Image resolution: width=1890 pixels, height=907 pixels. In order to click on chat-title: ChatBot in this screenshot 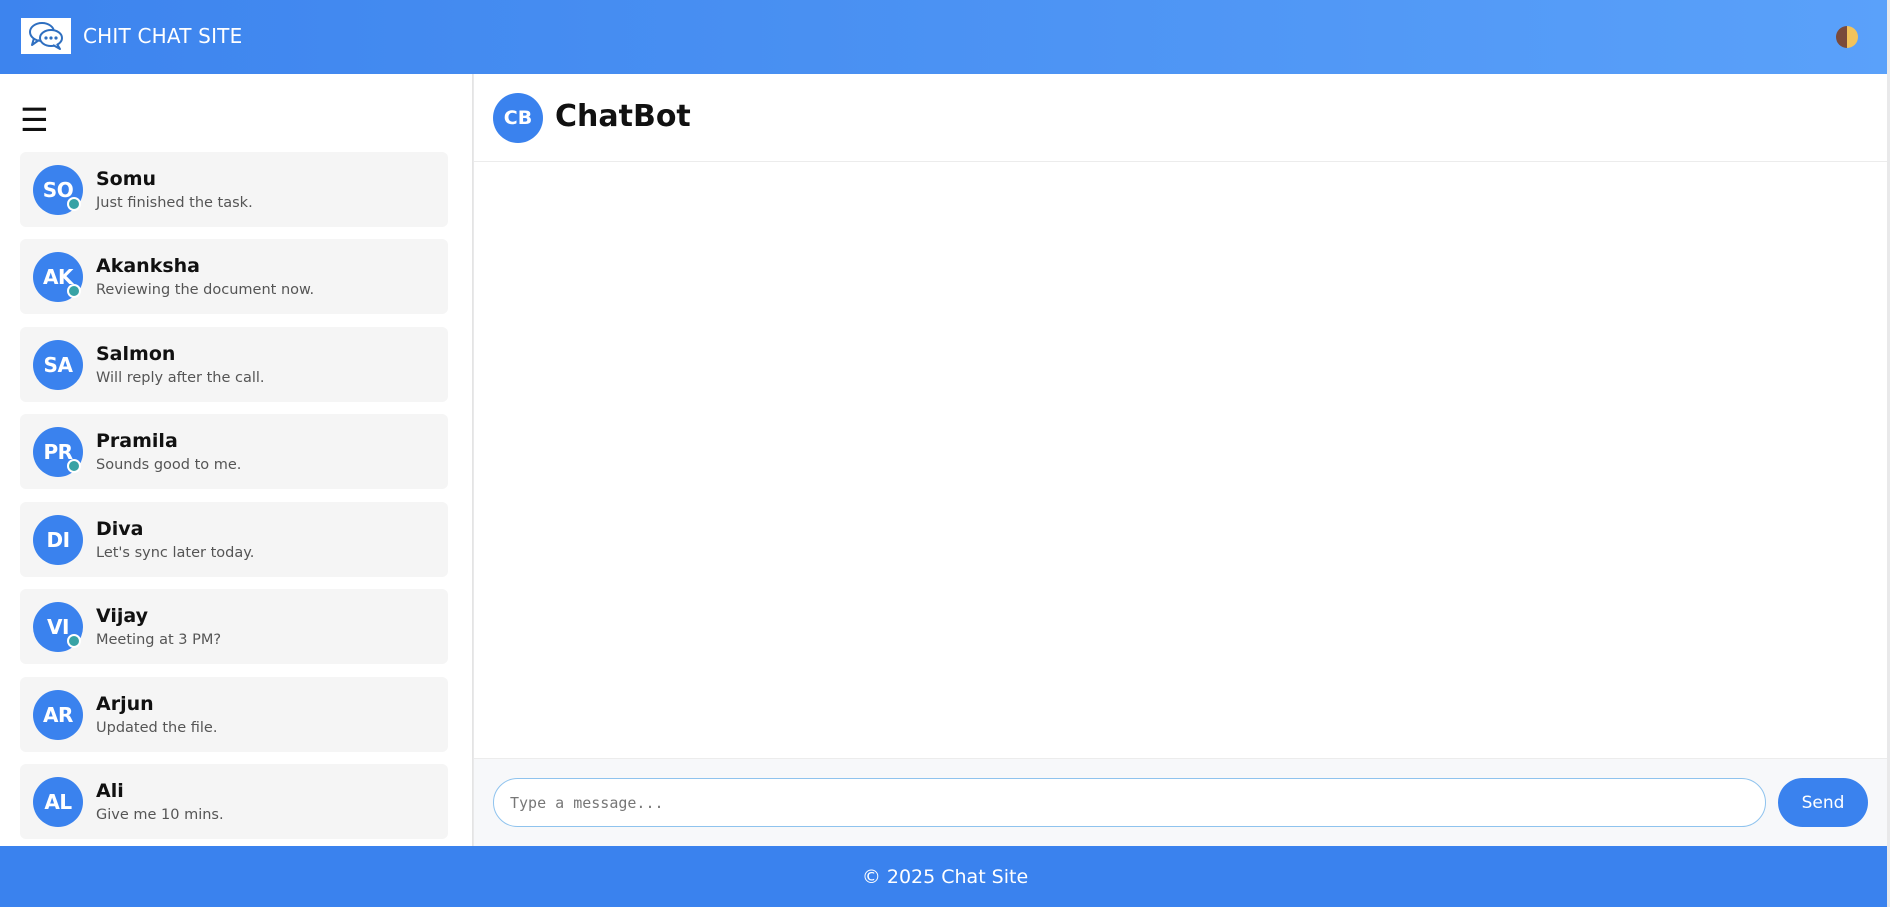, I will do `click(623, 116)`.